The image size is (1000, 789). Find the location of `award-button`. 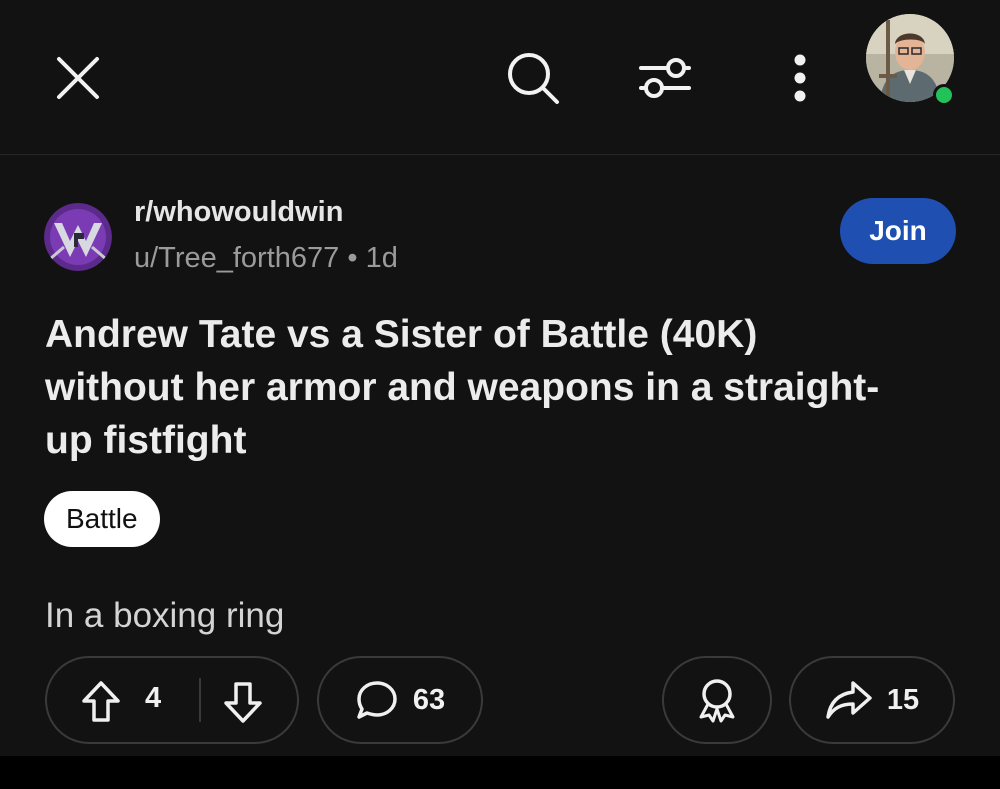

award-button is located at coordinates (717, 700).